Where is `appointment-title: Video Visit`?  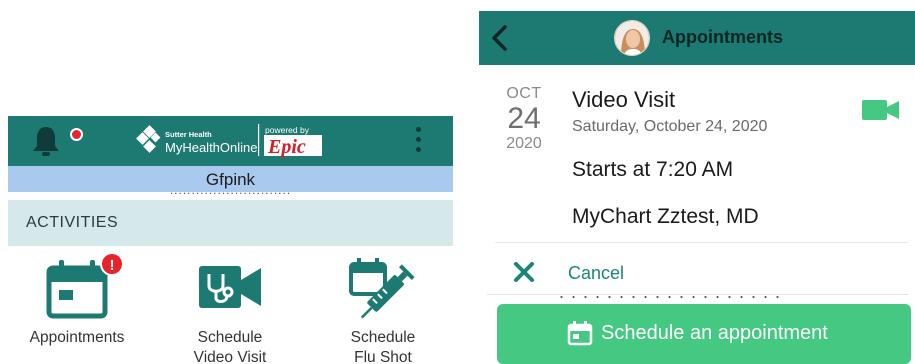 appointment-title: Video Visit is located at coordinates (624, 99).